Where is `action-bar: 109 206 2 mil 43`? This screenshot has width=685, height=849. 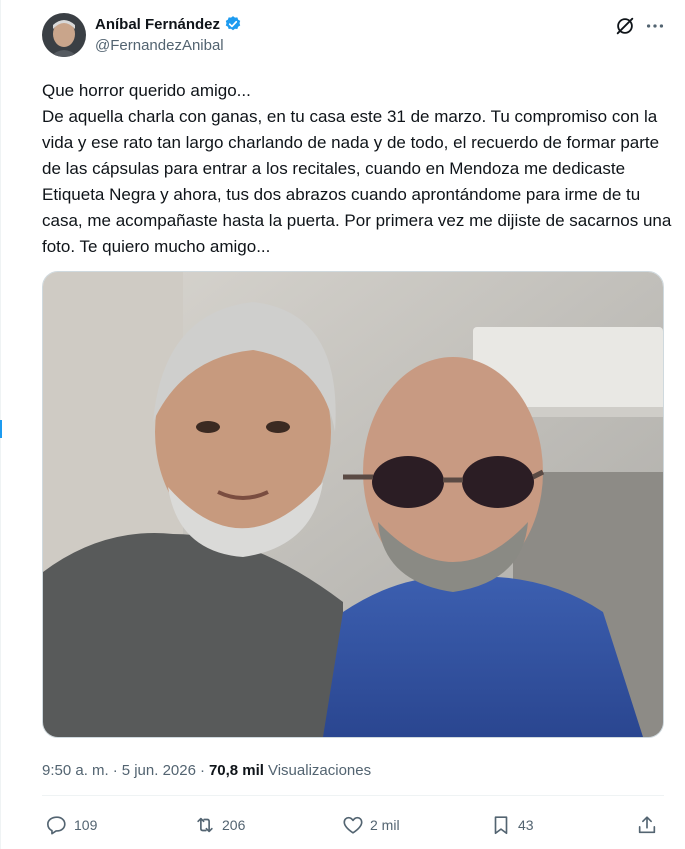
action-bar: 109 206 2 mil 43 is located at coordinates (353, 825).